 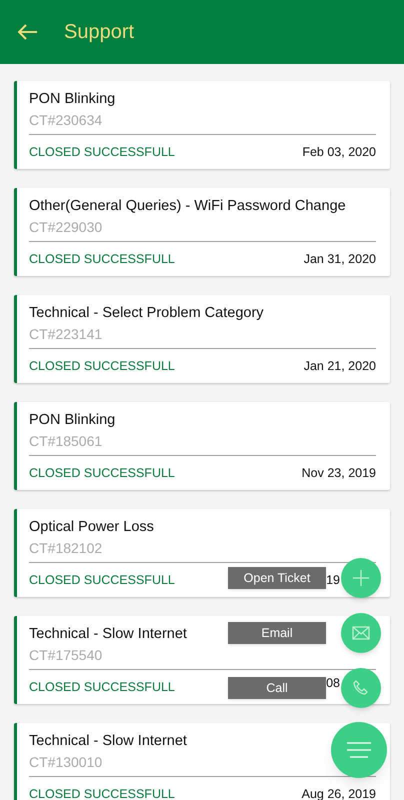 I want to click on ticket-date: 08, so click(x=333, y=683).